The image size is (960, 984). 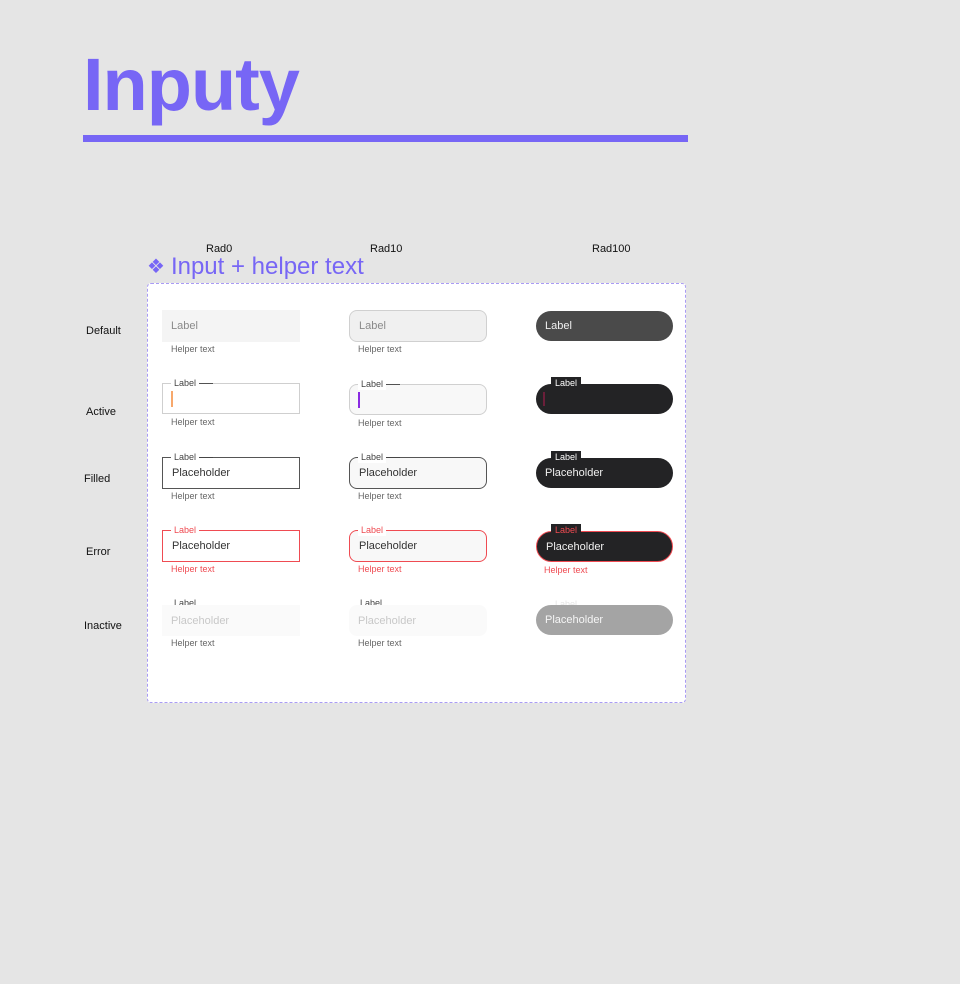 What do you see at coordinates (380, 423) in the screenshot?
I see `rad10-active-helper: Helper text` at bounding box center [380, 423].